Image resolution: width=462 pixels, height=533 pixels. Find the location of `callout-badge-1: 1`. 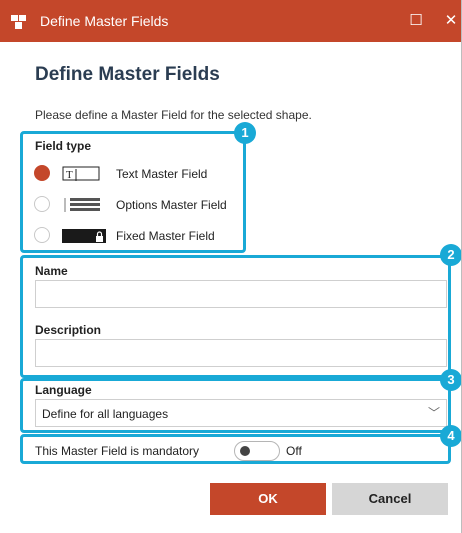

callout-badge-1: 1 is located at coordinates (245, 133).